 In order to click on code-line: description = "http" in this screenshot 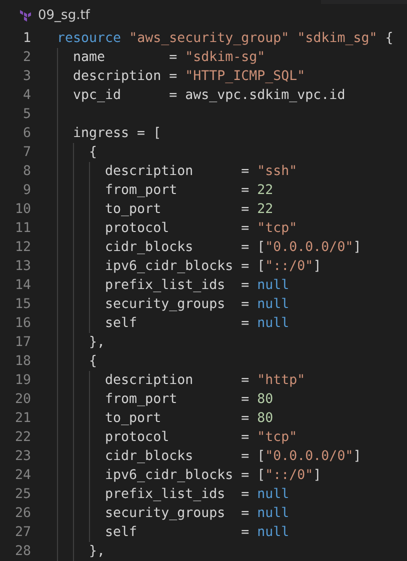, I will do `click(205, 381)`.